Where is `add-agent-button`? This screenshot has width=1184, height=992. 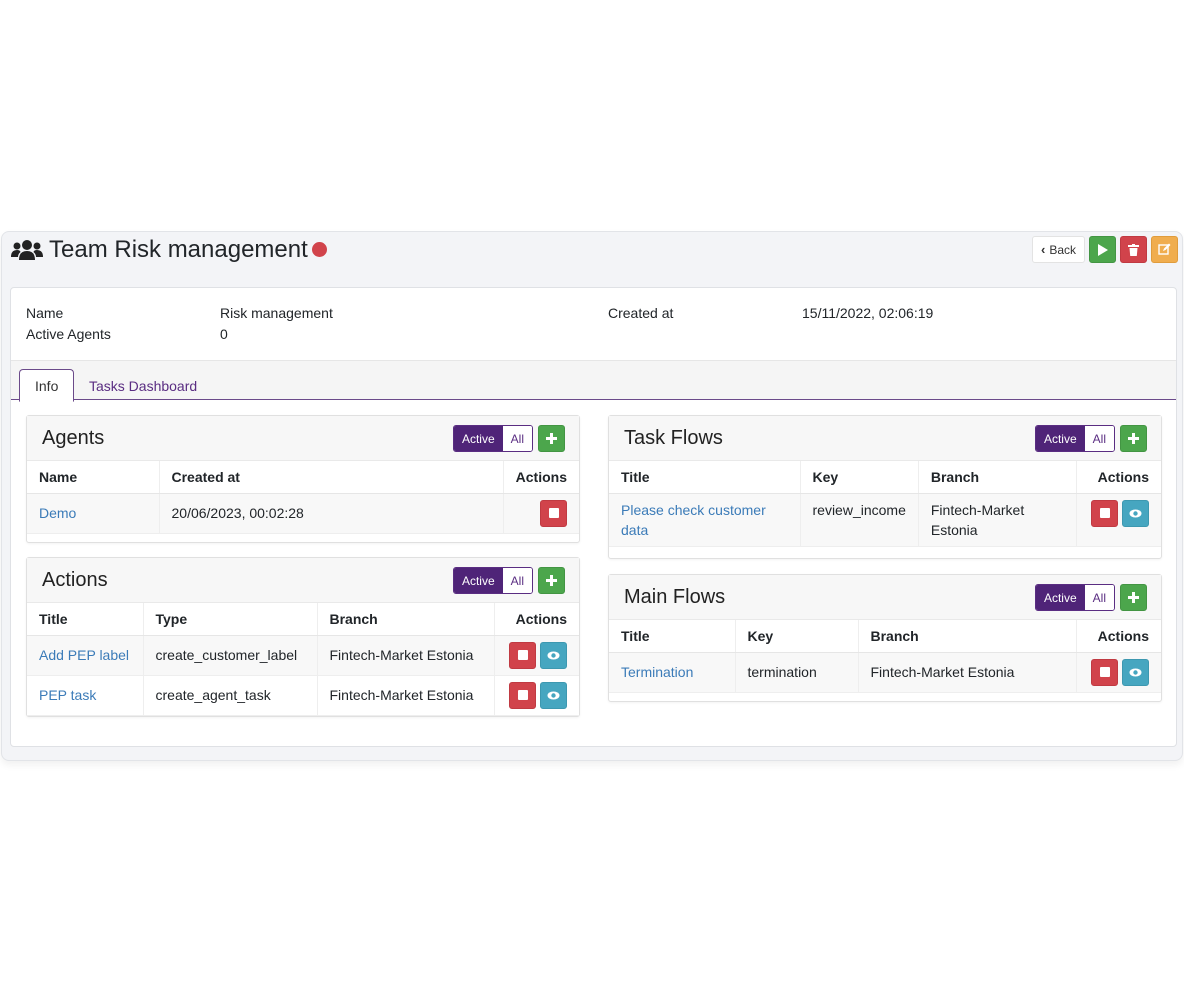 add-agent-button is located at coordinates (551, 438).